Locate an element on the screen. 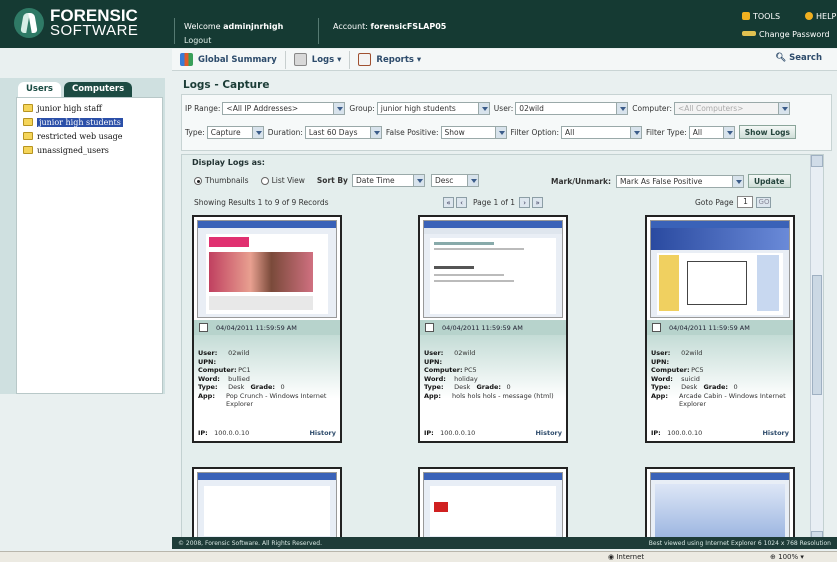 The height and width of the screenshot is (562, 837). scroll-up-icon is located at coordinates (817, 161).